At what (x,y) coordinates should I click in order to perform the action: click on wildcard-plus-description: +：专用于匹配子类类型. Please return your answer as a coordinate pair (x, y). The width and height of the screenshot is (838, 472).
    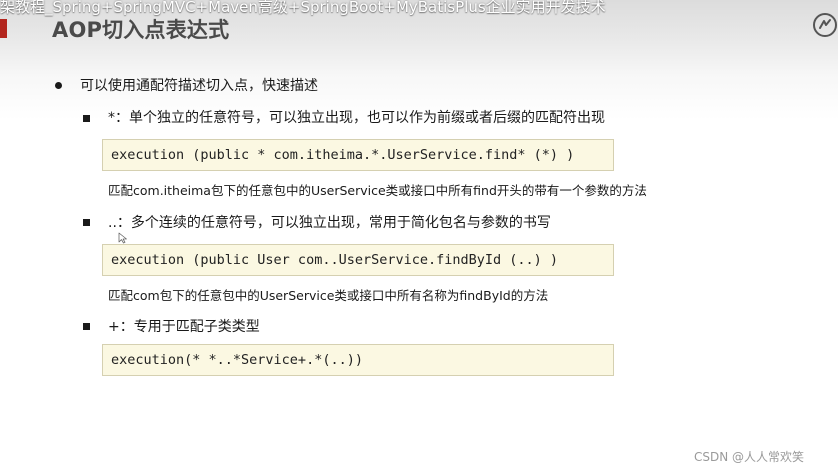
    Looking at the image, I should click on (184, 327).